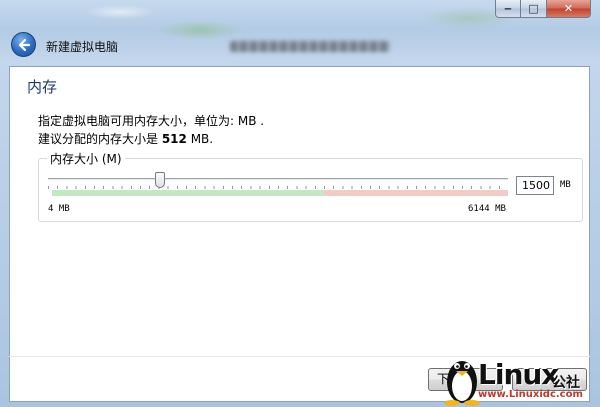 The image size is (600, 407). What do you see at coordinates (462, 383) in the screenshot?
I see `tux-penguin-icon` at bounding box center [462, 383].